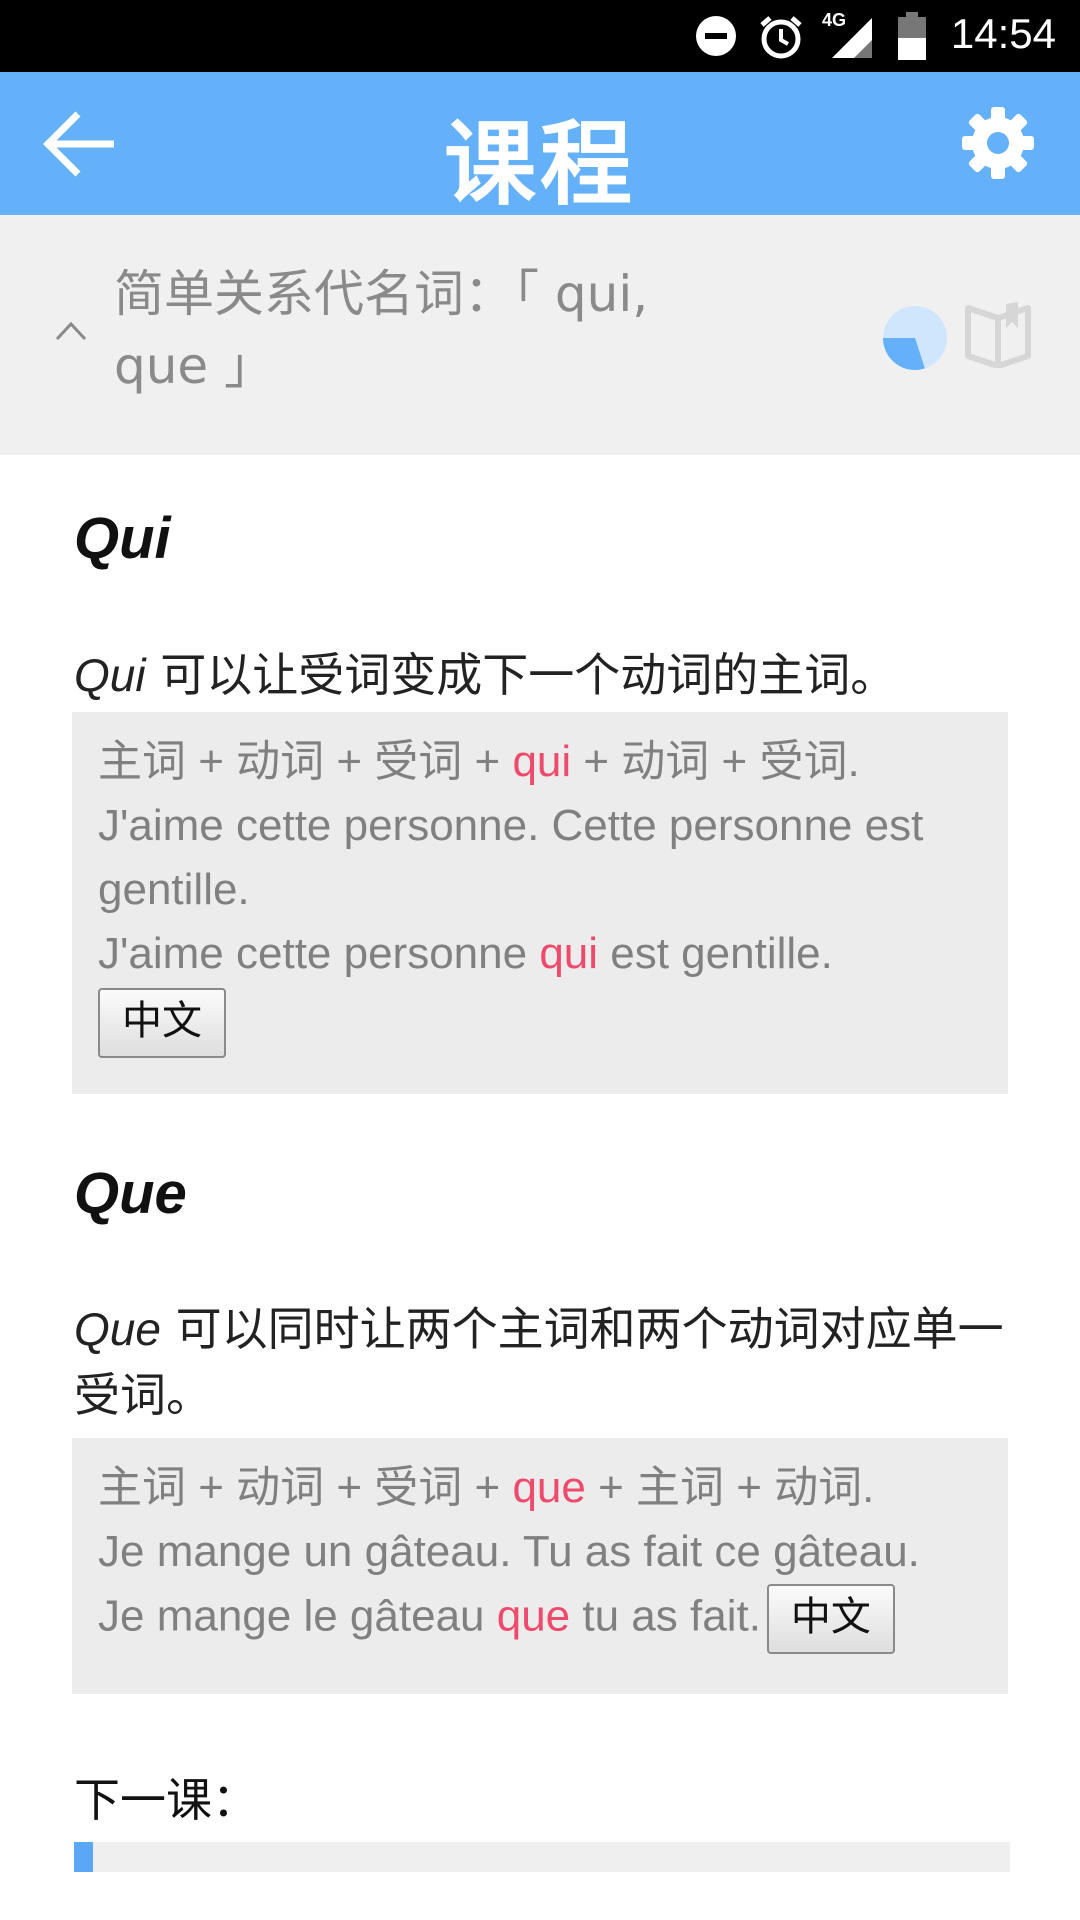 This screenshot has height=1920, width=1080. I want to click on chevron-up-icon, so click(71, 330).